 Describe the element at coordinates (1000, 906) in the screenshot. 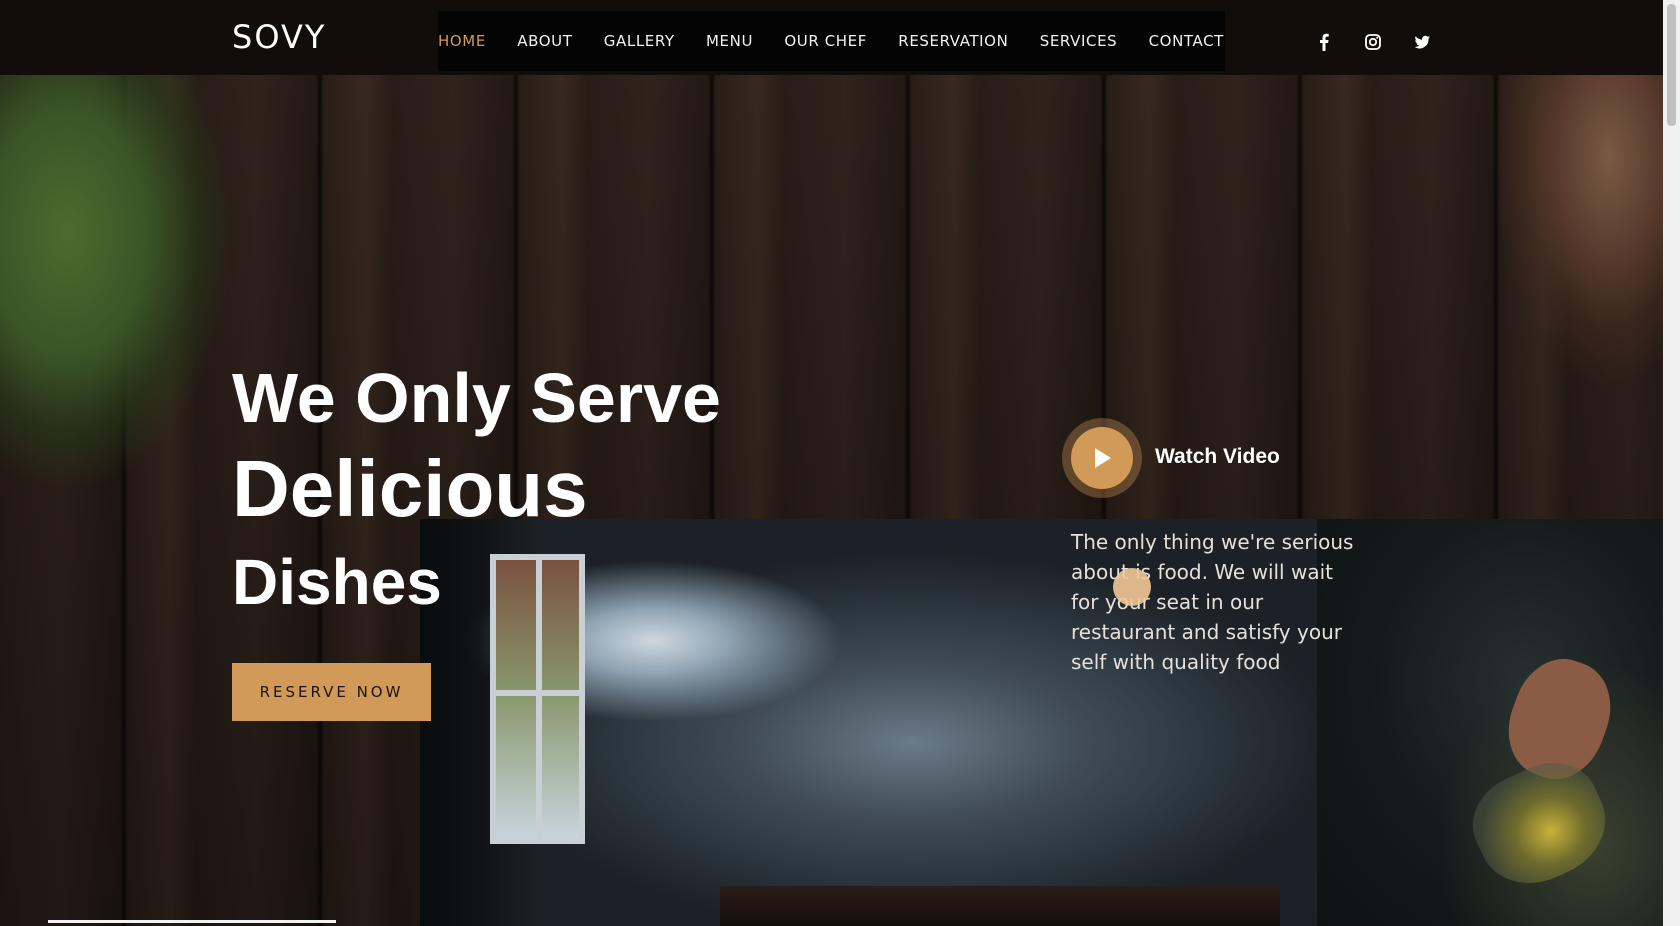

I see `dining-table-detail` at that location.